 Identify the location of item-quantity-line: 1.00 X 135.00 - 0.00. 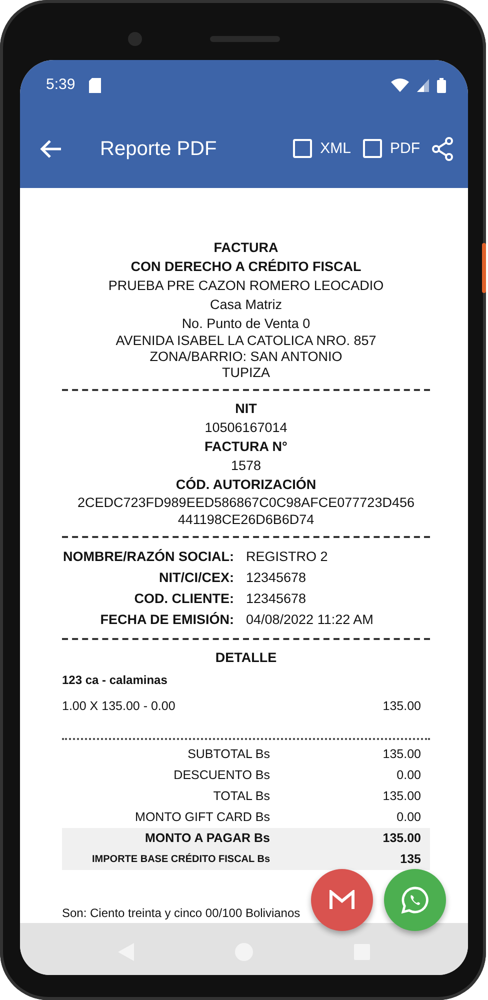
(119, 706).